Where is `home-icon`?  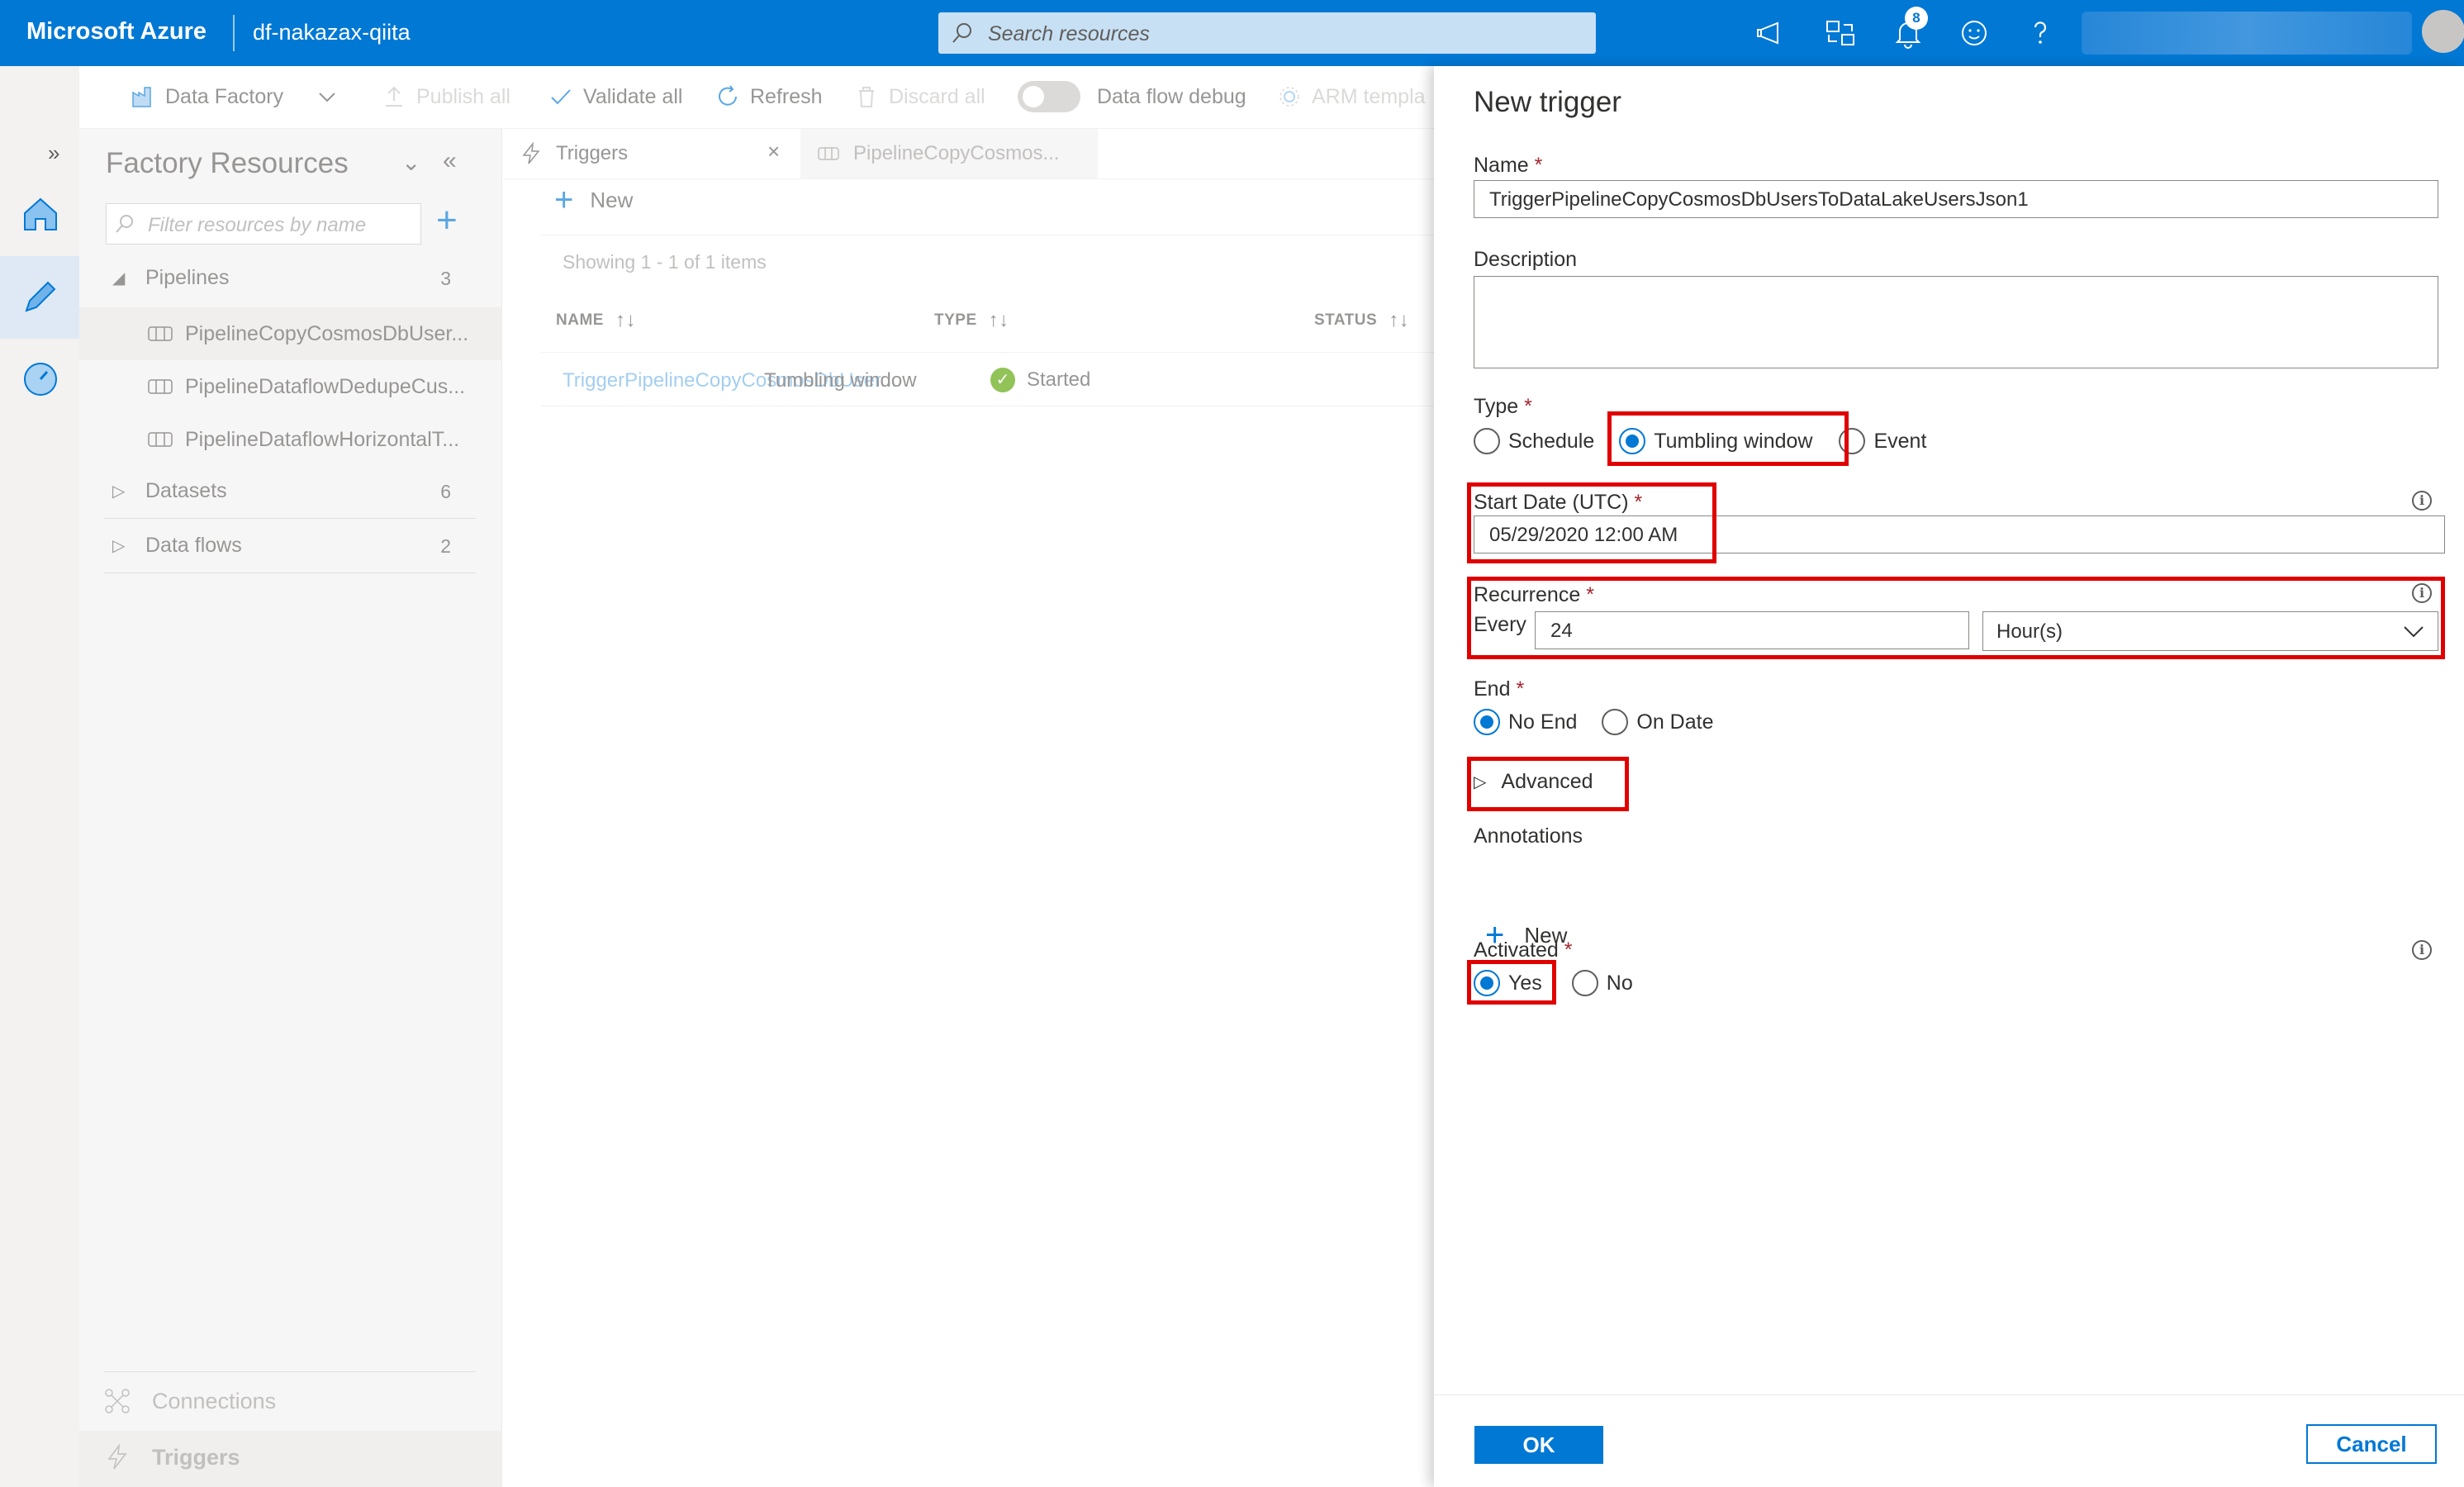 home-icon is located at coordinates (40, 213).